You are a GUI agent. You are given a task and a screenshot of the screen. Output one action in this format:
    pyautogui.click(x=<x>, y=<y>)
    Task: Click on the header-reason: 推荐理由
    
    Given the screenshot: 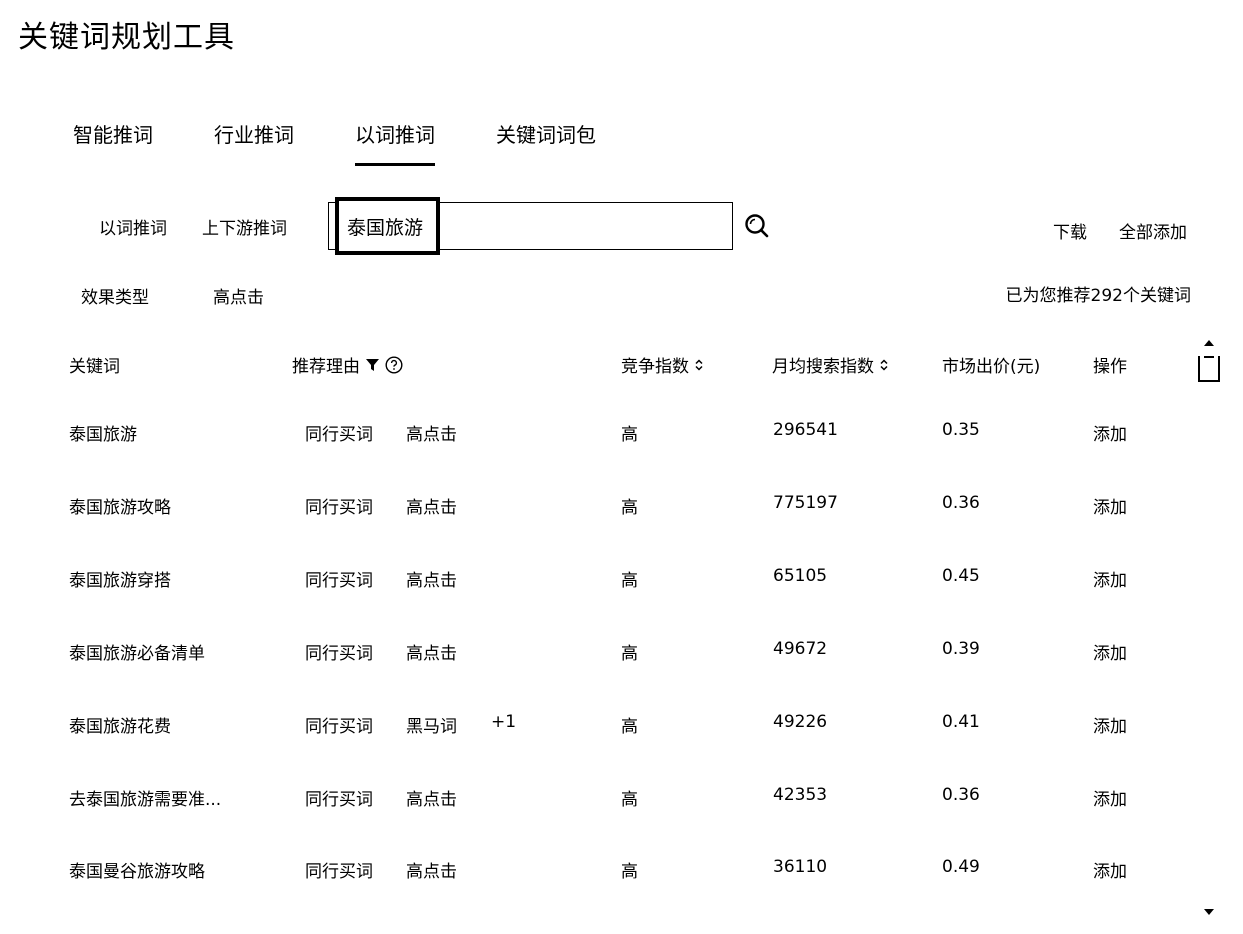 What is the action you would take?
    pyautogui.click(x=347, y=364)
    